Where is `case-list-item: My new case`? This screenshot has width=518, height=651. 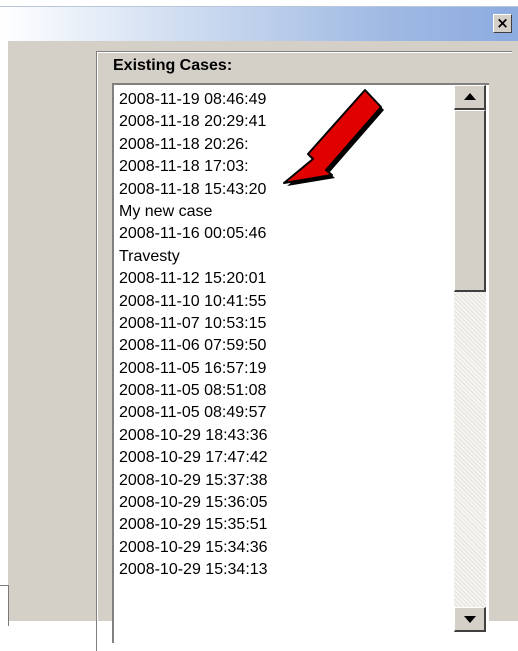
case-list-item: My new case is located at coordinates (193, 212).